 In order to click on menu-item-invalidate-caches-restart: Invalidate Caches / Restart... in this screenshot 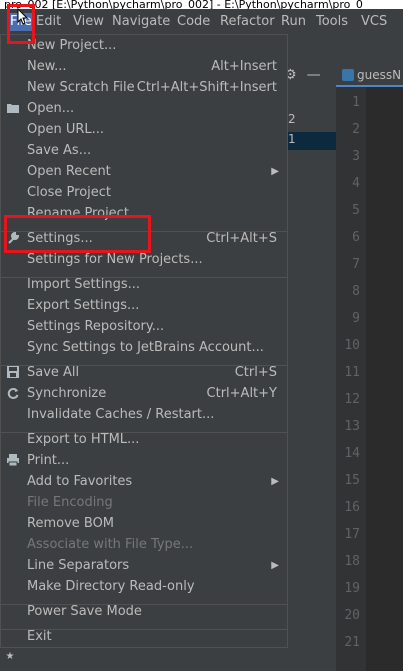, I will do `click(144, 414)`.